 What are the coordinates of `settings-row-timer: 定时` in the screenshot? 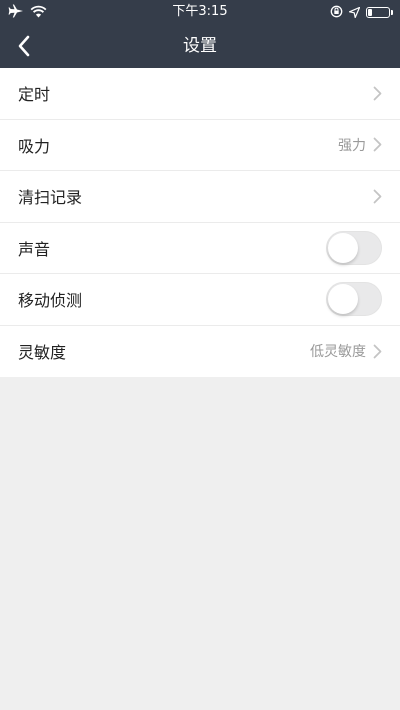 It's located at (200, 94).